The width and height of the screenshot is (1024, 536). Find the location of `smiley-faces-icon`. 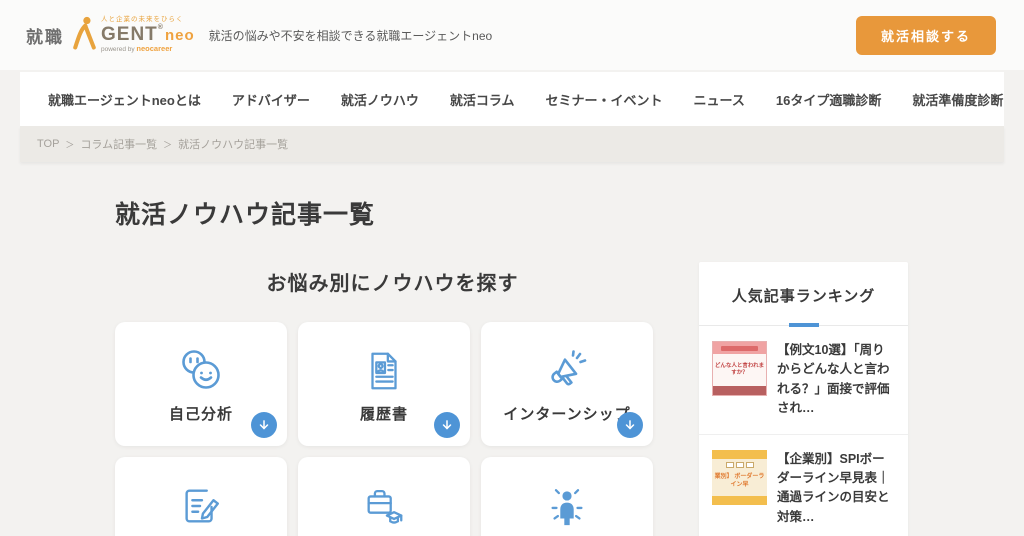

smiley-faces-icon is located at coordinates (201, 369).